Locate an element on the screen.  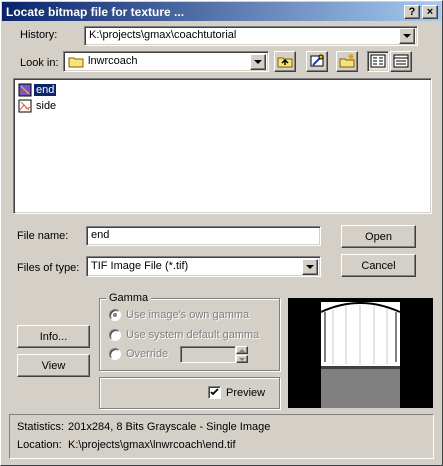
coach-end-thumbnail is located at coordinates (360, 353).